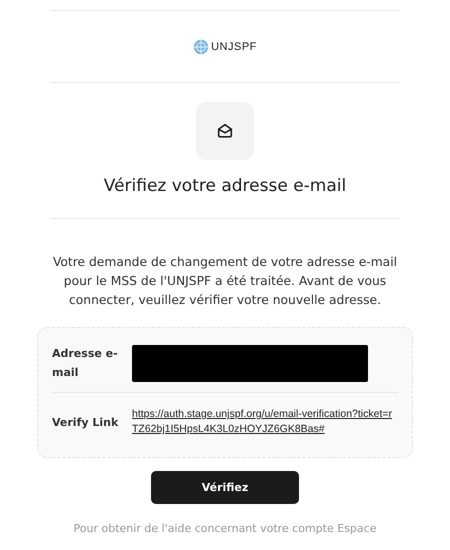  What do you see at coordinates (85, 363) in the screenshot?
I see `detail-label: Adresse e-mail` at bounding box center [85, 363].